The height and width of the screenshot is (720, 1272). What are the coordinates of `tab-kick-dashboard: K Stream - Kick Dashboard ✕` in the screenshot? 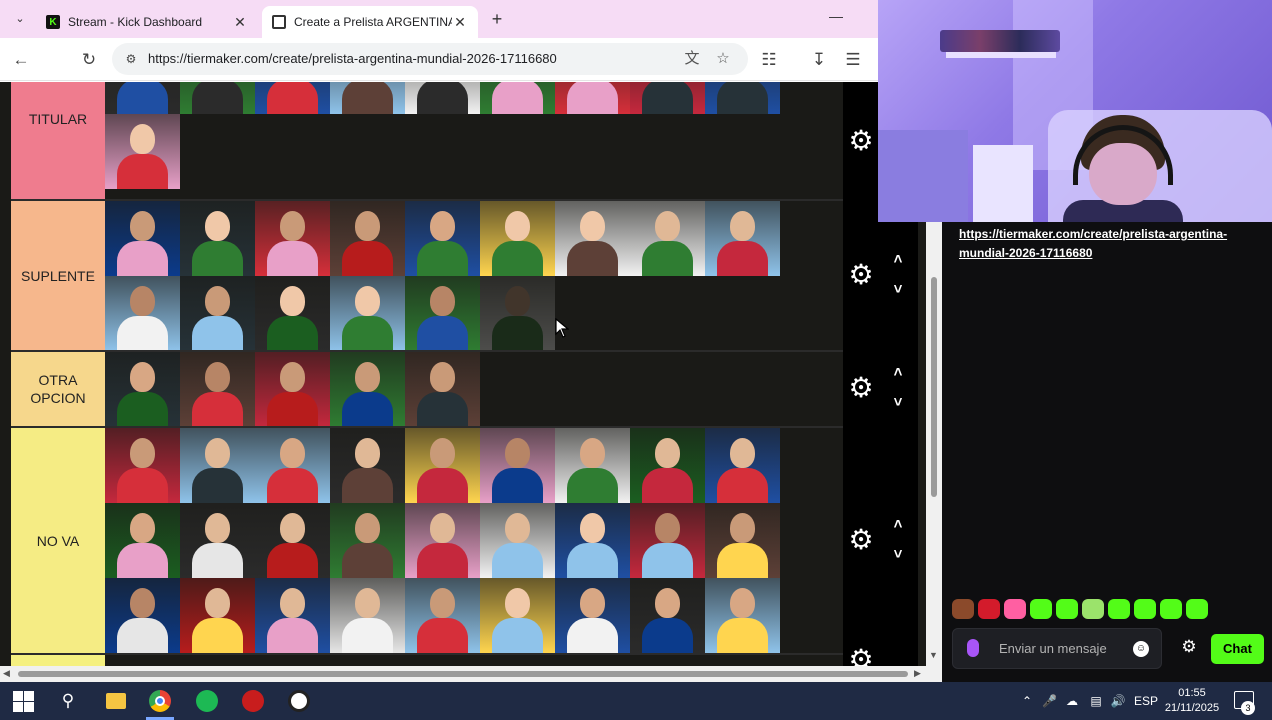 It's located at (147, 22).